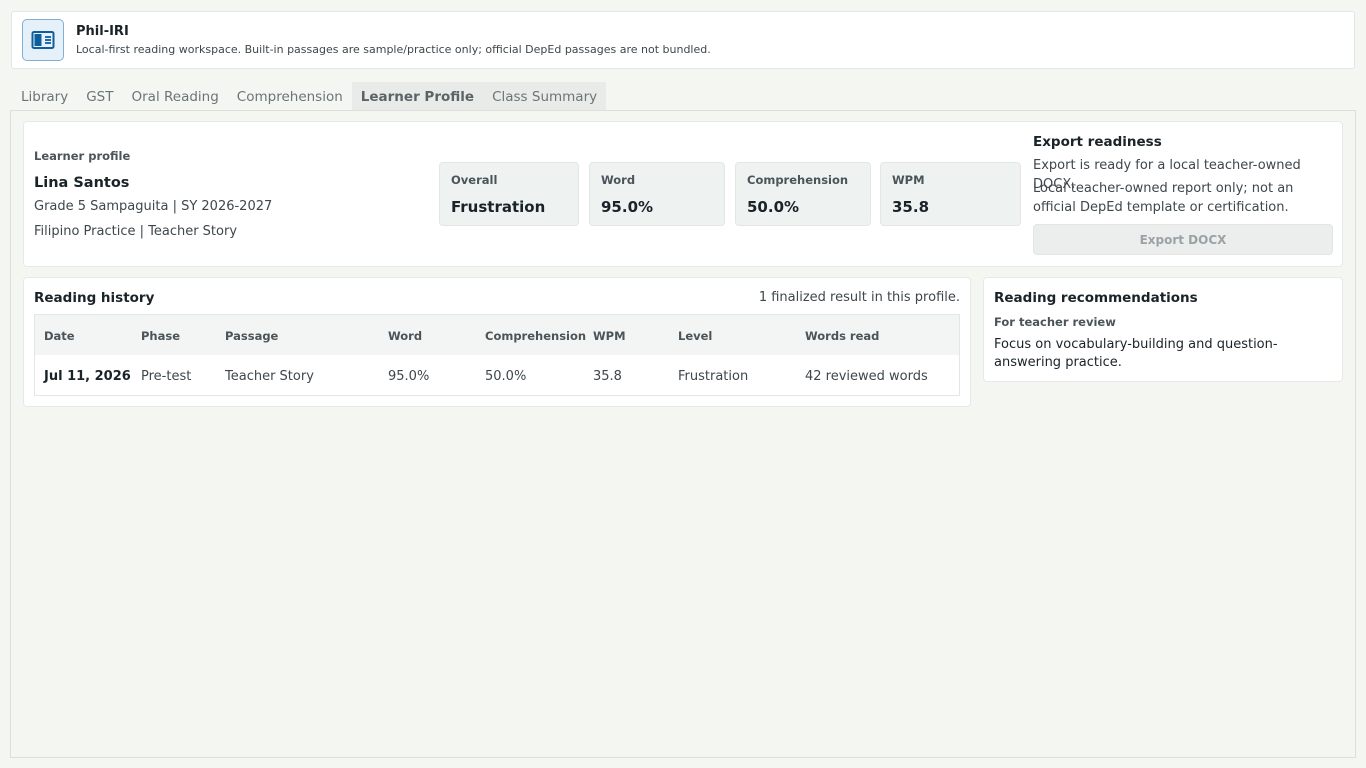 The width and height of the screenshot is (1366, 768). What do you see at coordinates (161, 336) in the screenshot?
I see `column-header-phase: Phase` at bounding box center [161, 336].